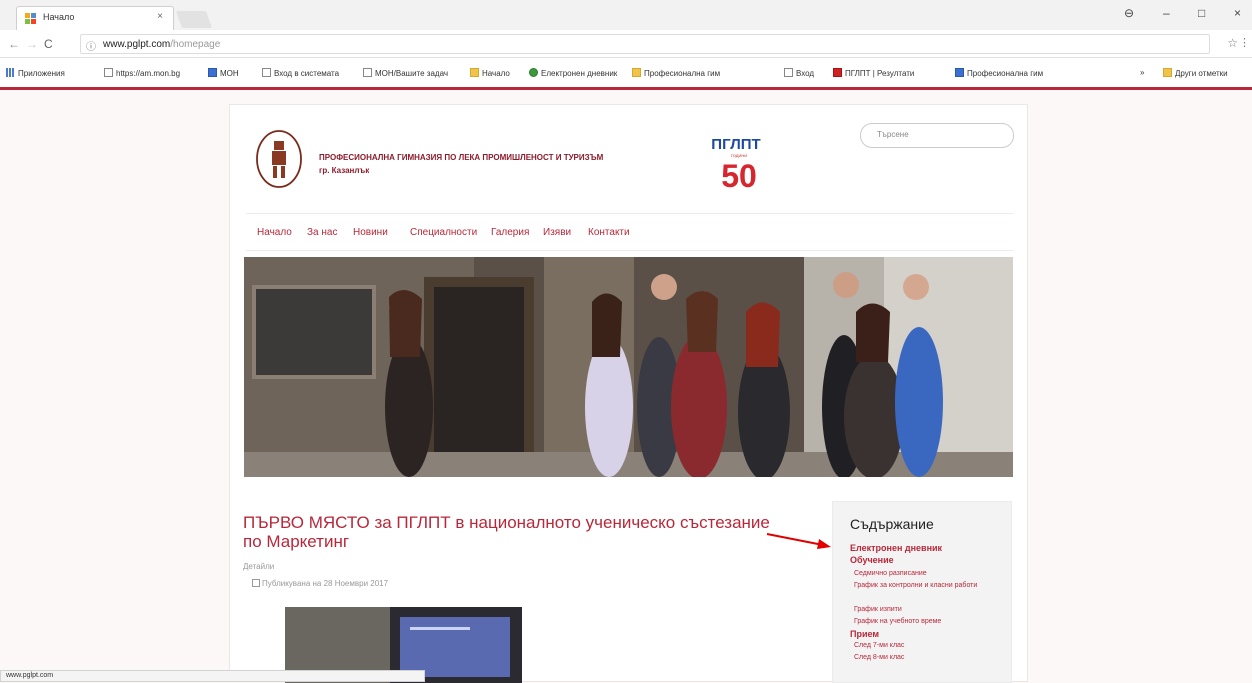  Describe the element at coordinates (370, 232) in the screenshot. I see `menu-item-news: Новини` at that location.